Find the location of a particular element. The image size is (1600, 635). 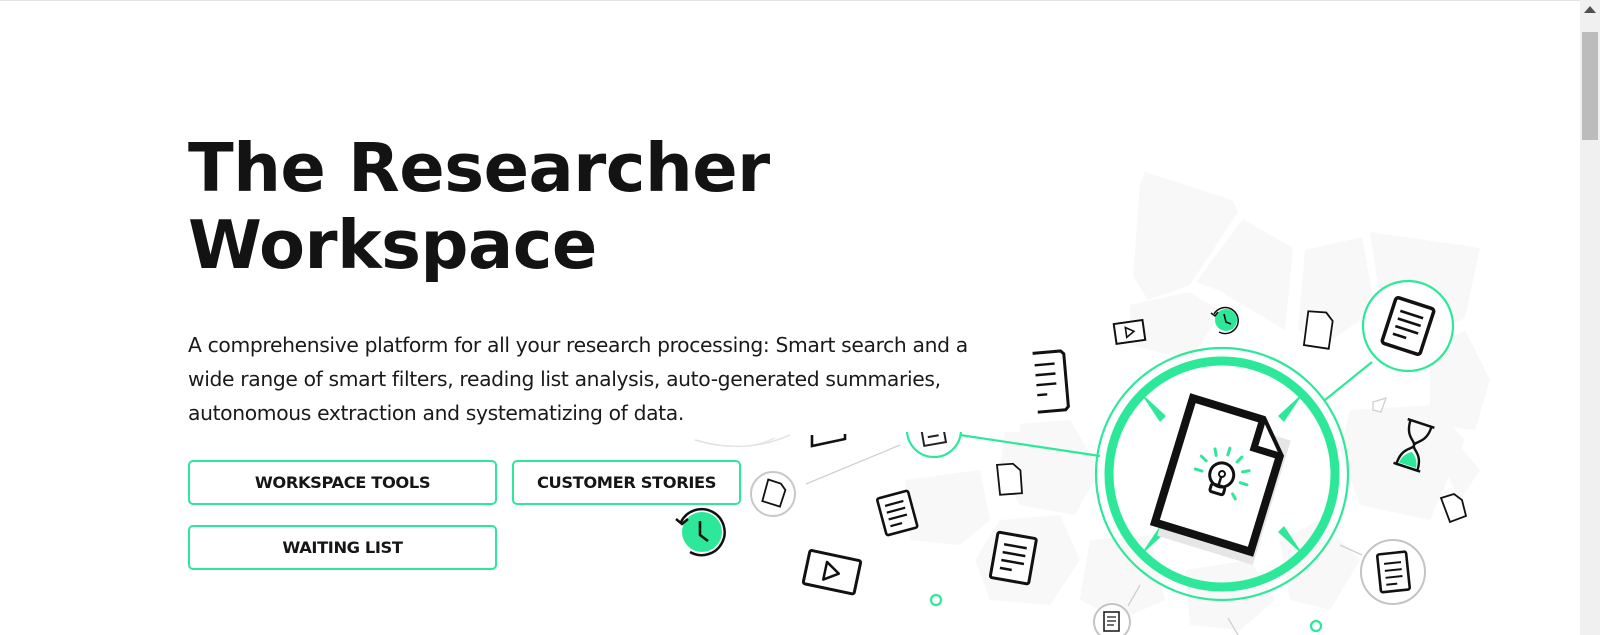

scrollbar-thumb is located at coordinates (1590, 86).